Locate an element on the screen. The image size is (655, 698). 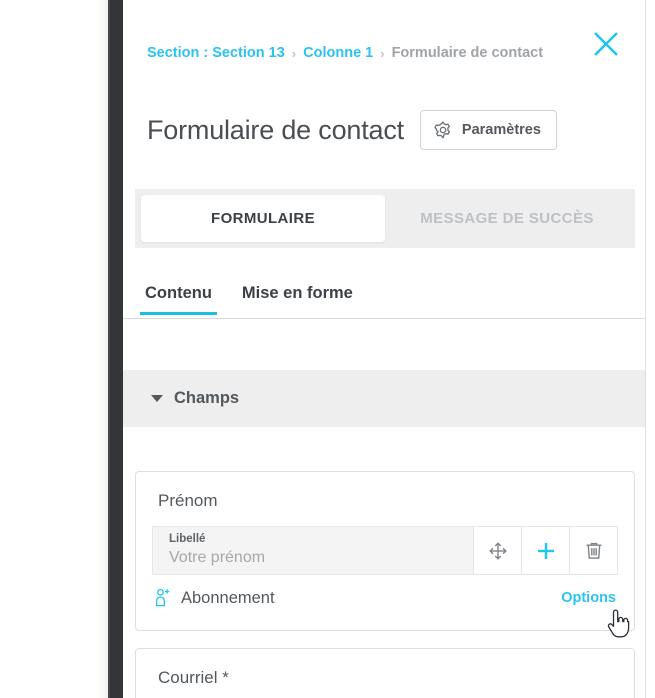
panel-shadow is located at coordinates (102, 349).